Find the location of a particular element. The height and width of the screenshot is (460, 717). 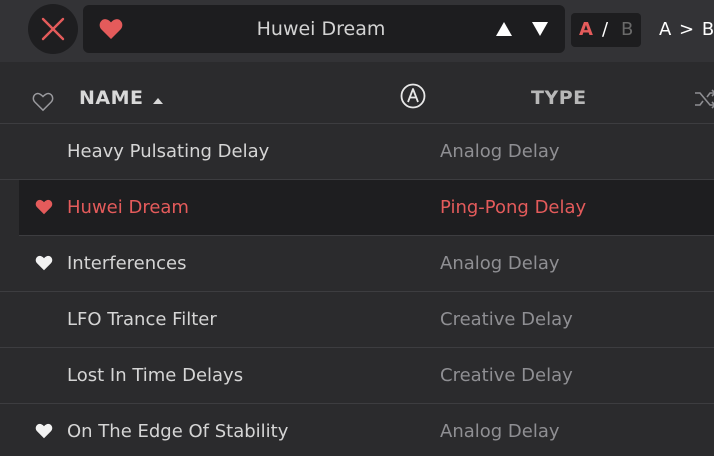

preset-row: Interferences Analog Delay is located at coordinates (357, 264).